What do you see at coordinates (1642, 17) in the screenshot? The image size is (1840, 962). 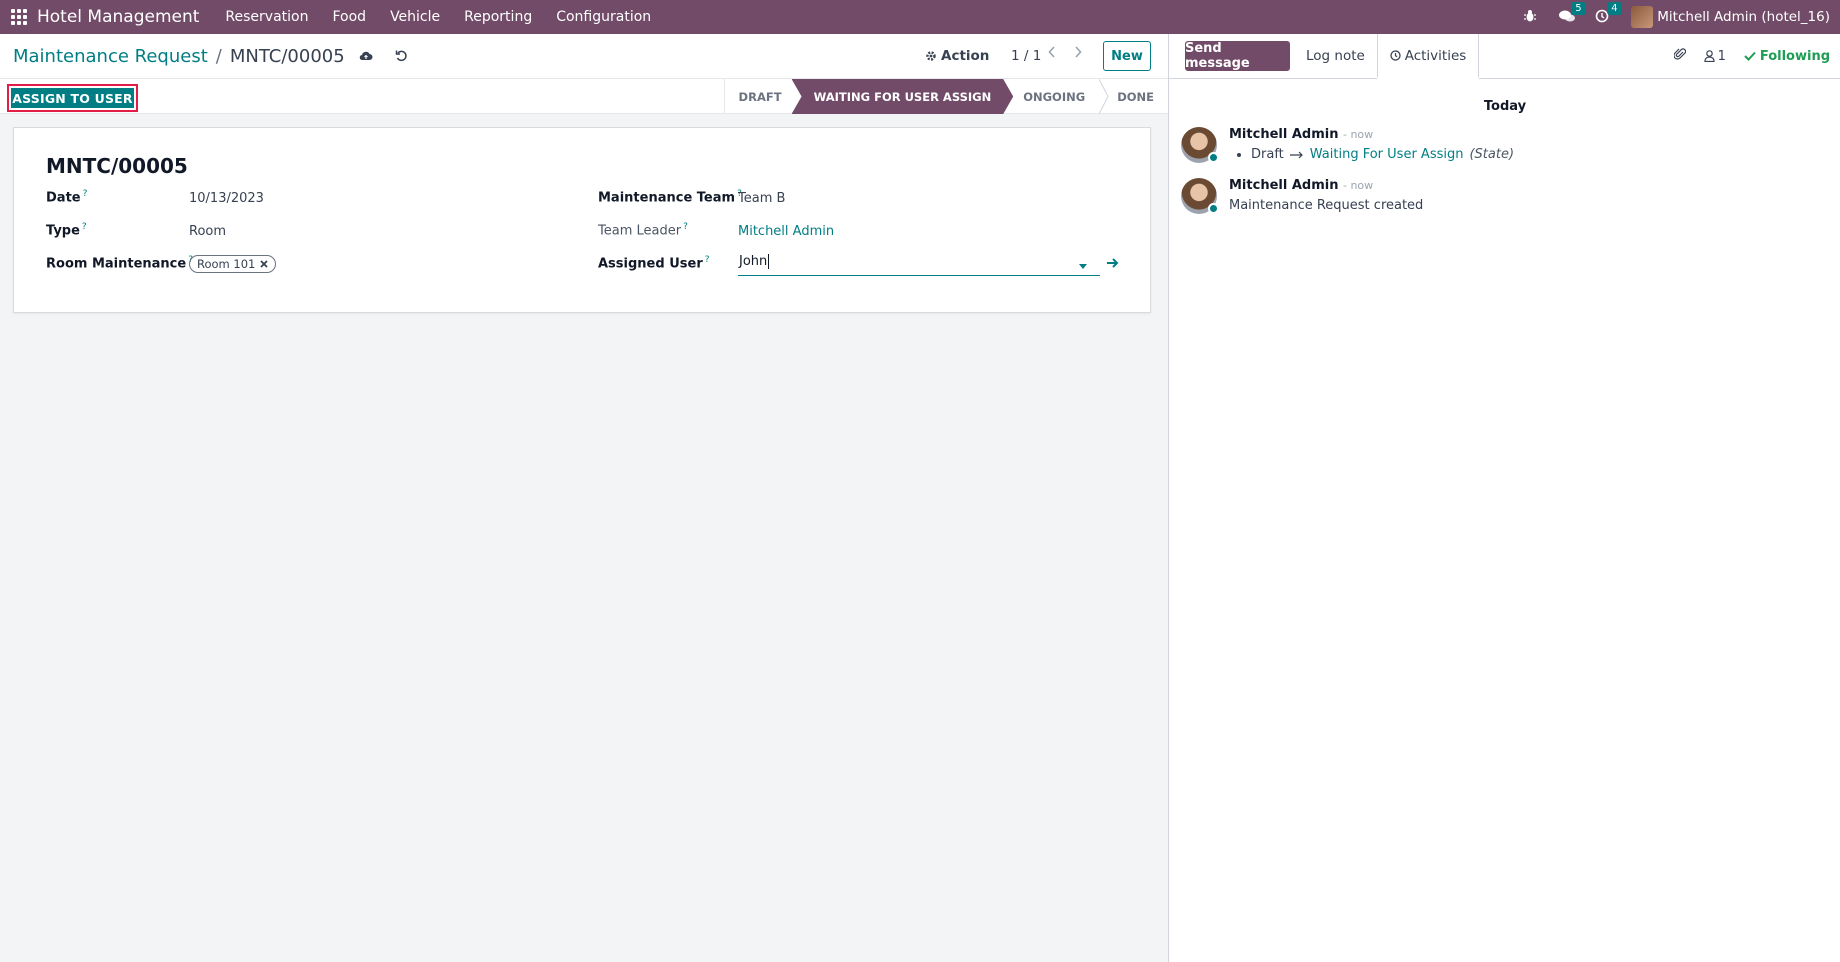 I see `user-avatar` at bounding box center [1642, 17].